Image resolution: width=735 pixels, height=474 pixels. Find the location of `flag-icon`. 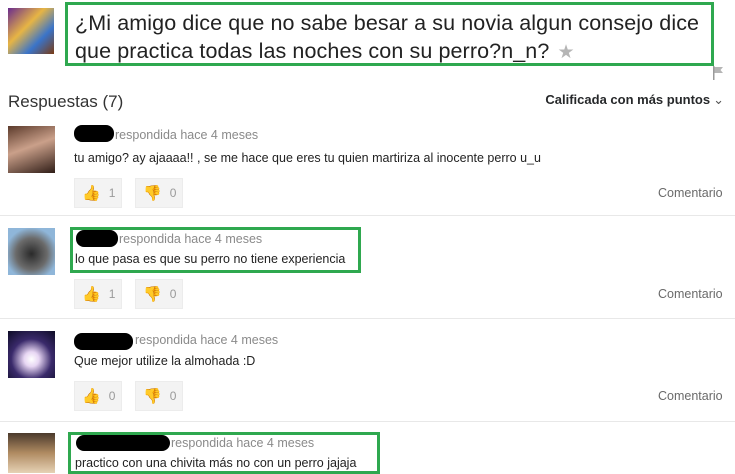

flag-icon is located at coordinates (718, 73).